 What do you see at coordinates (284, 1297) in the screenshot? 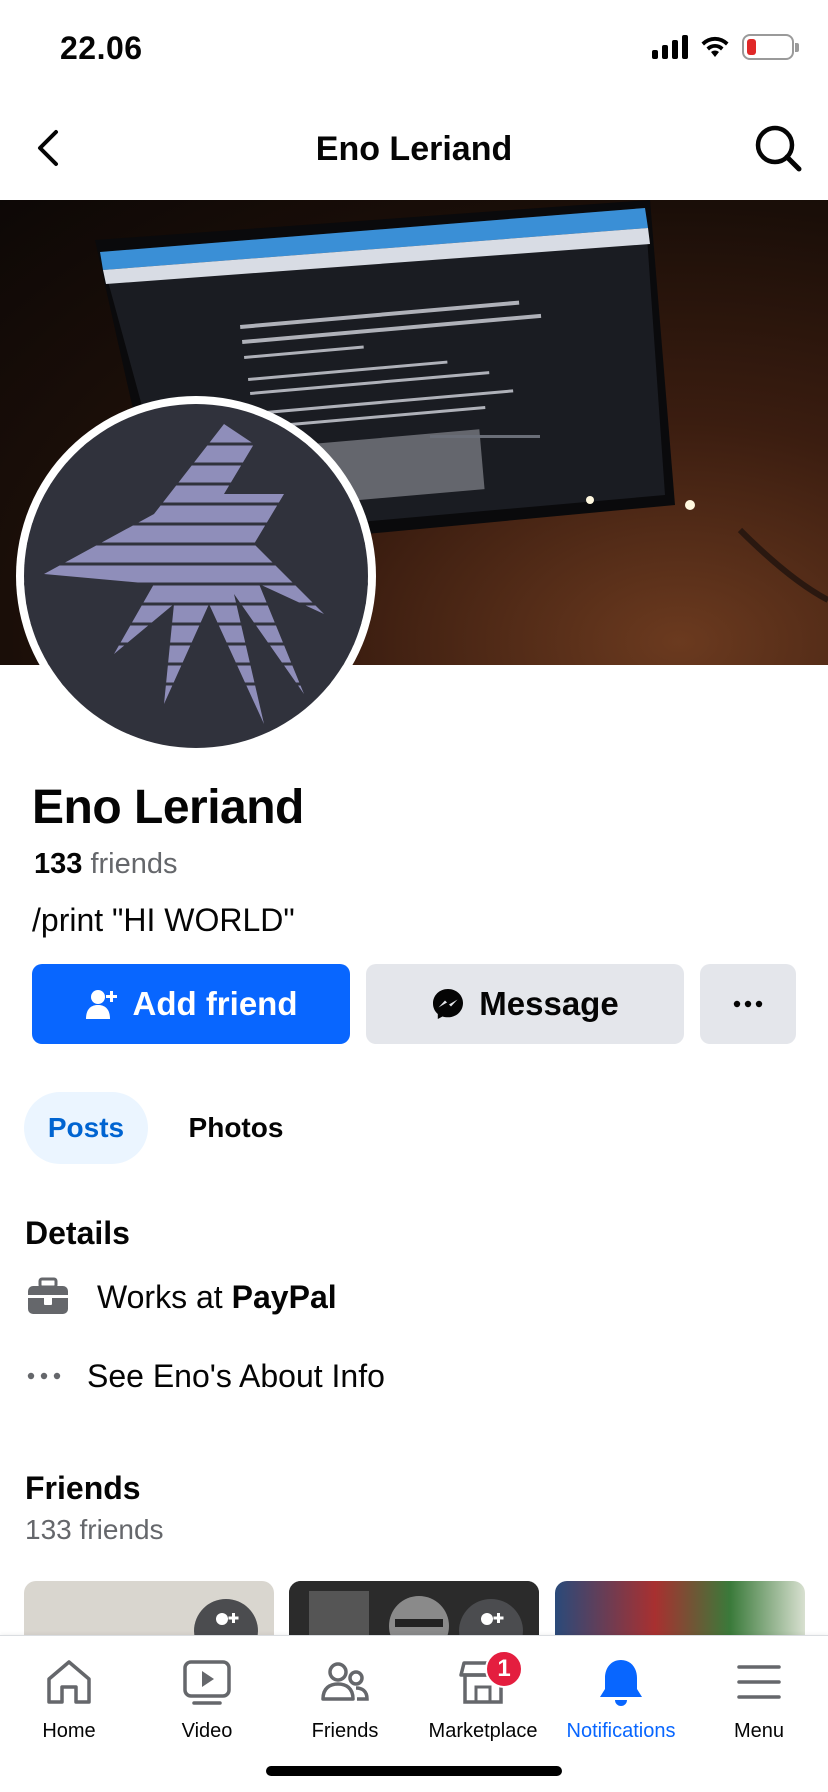
I see `work-company: PayPal` at bounding box center [284, 1297].